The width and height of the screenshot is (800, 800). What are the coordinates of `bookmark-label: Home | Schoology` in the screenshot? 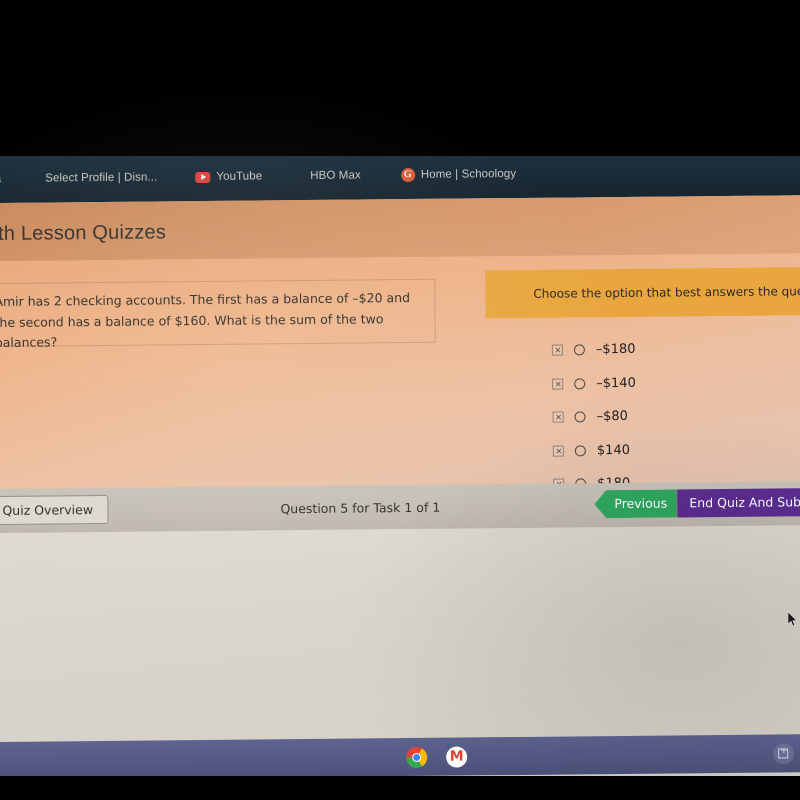 It's located at (468, 174).